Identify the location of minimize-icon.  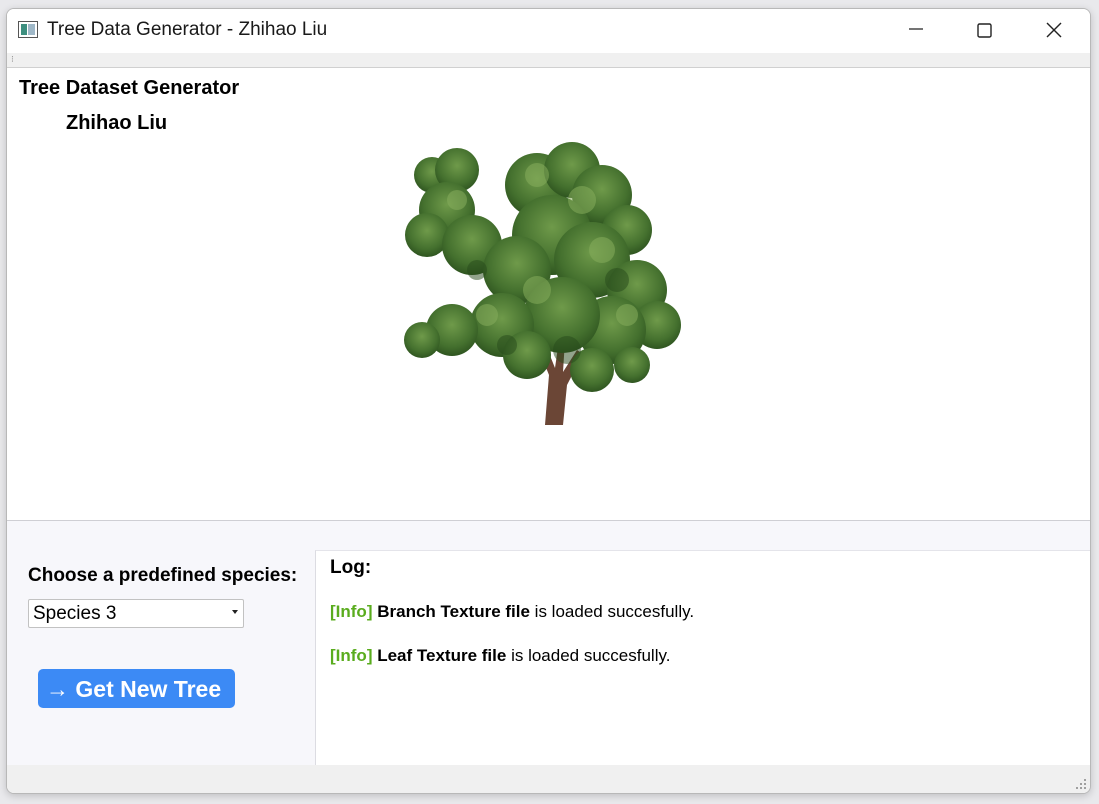
(916, 29).